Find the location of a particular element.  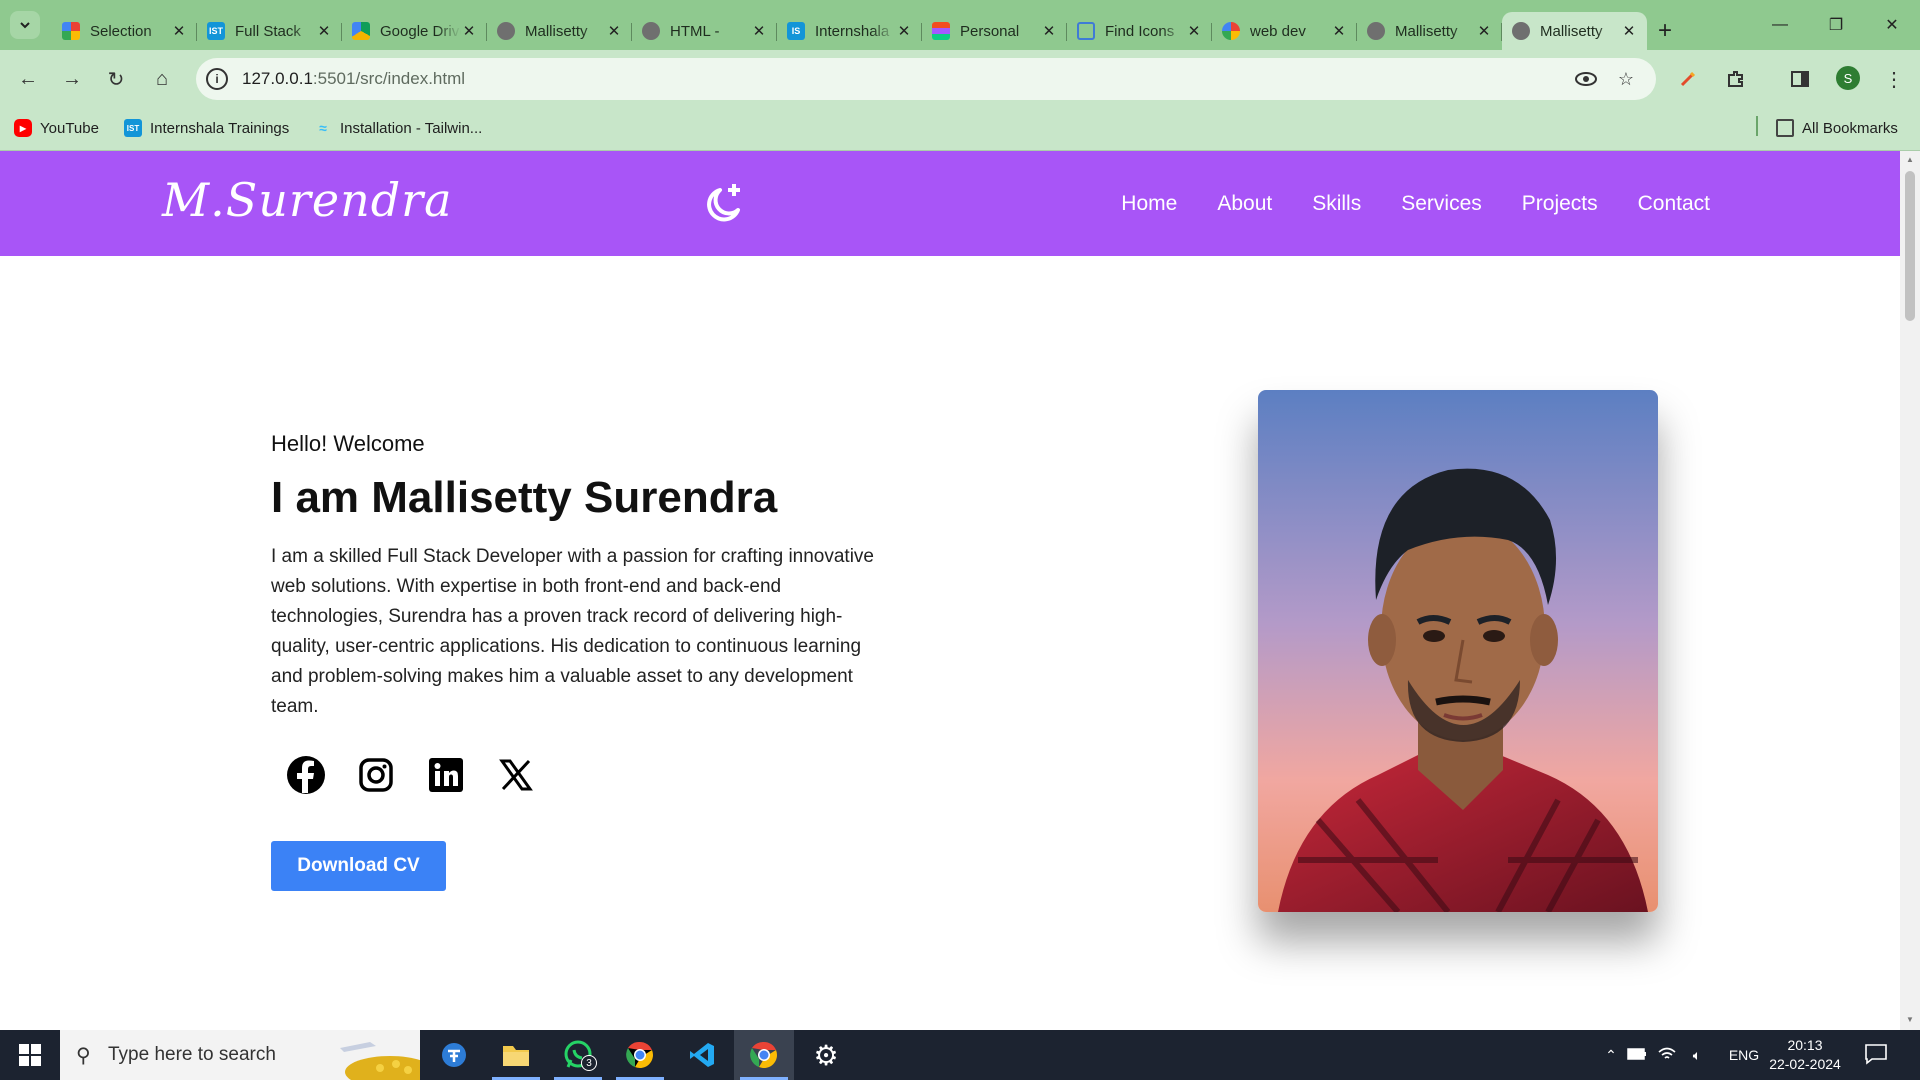

app-icon is located at coordinates (454, 1055).